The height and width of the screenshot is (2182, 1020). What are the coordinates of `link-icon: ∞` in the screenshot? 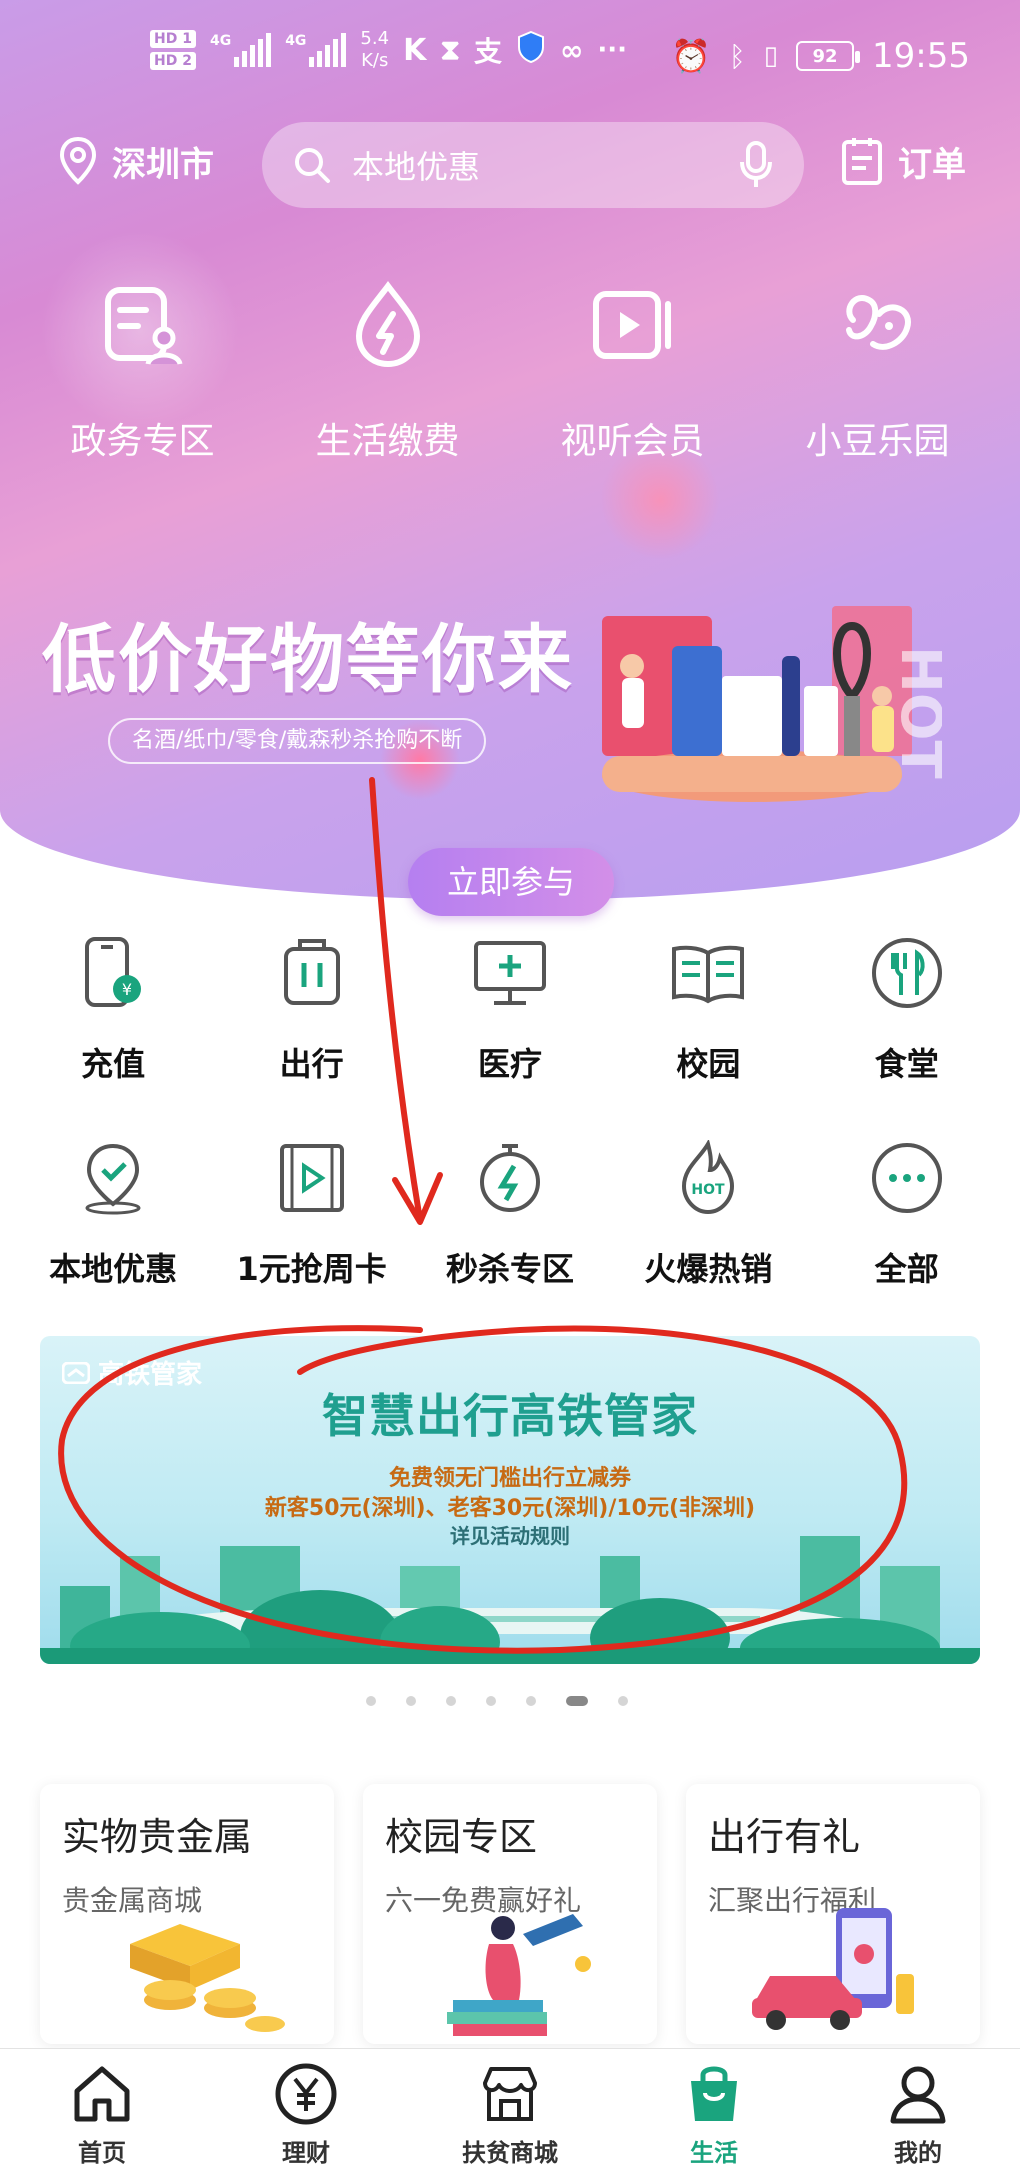 It's located at (571, 50).